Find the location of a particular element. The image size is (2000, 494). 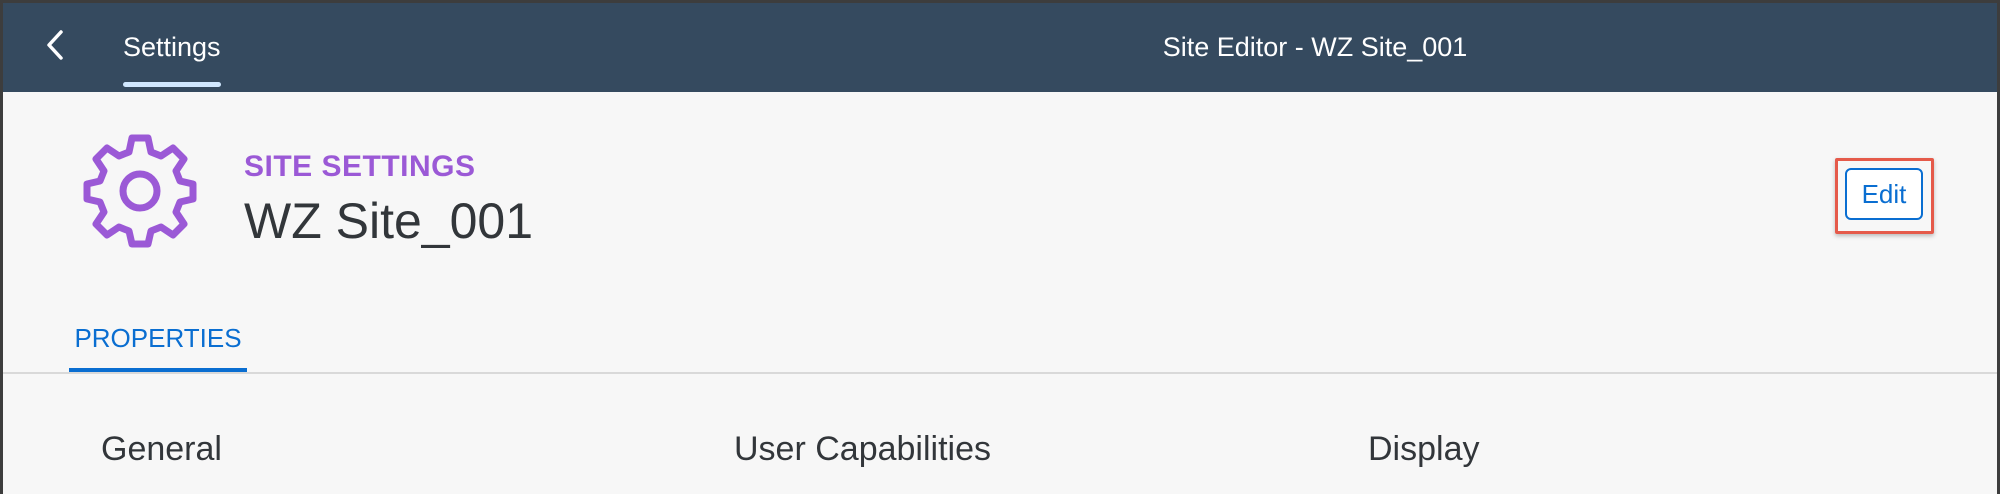

tab-properties: PROPERTIES is located at coordinates (158, 338).